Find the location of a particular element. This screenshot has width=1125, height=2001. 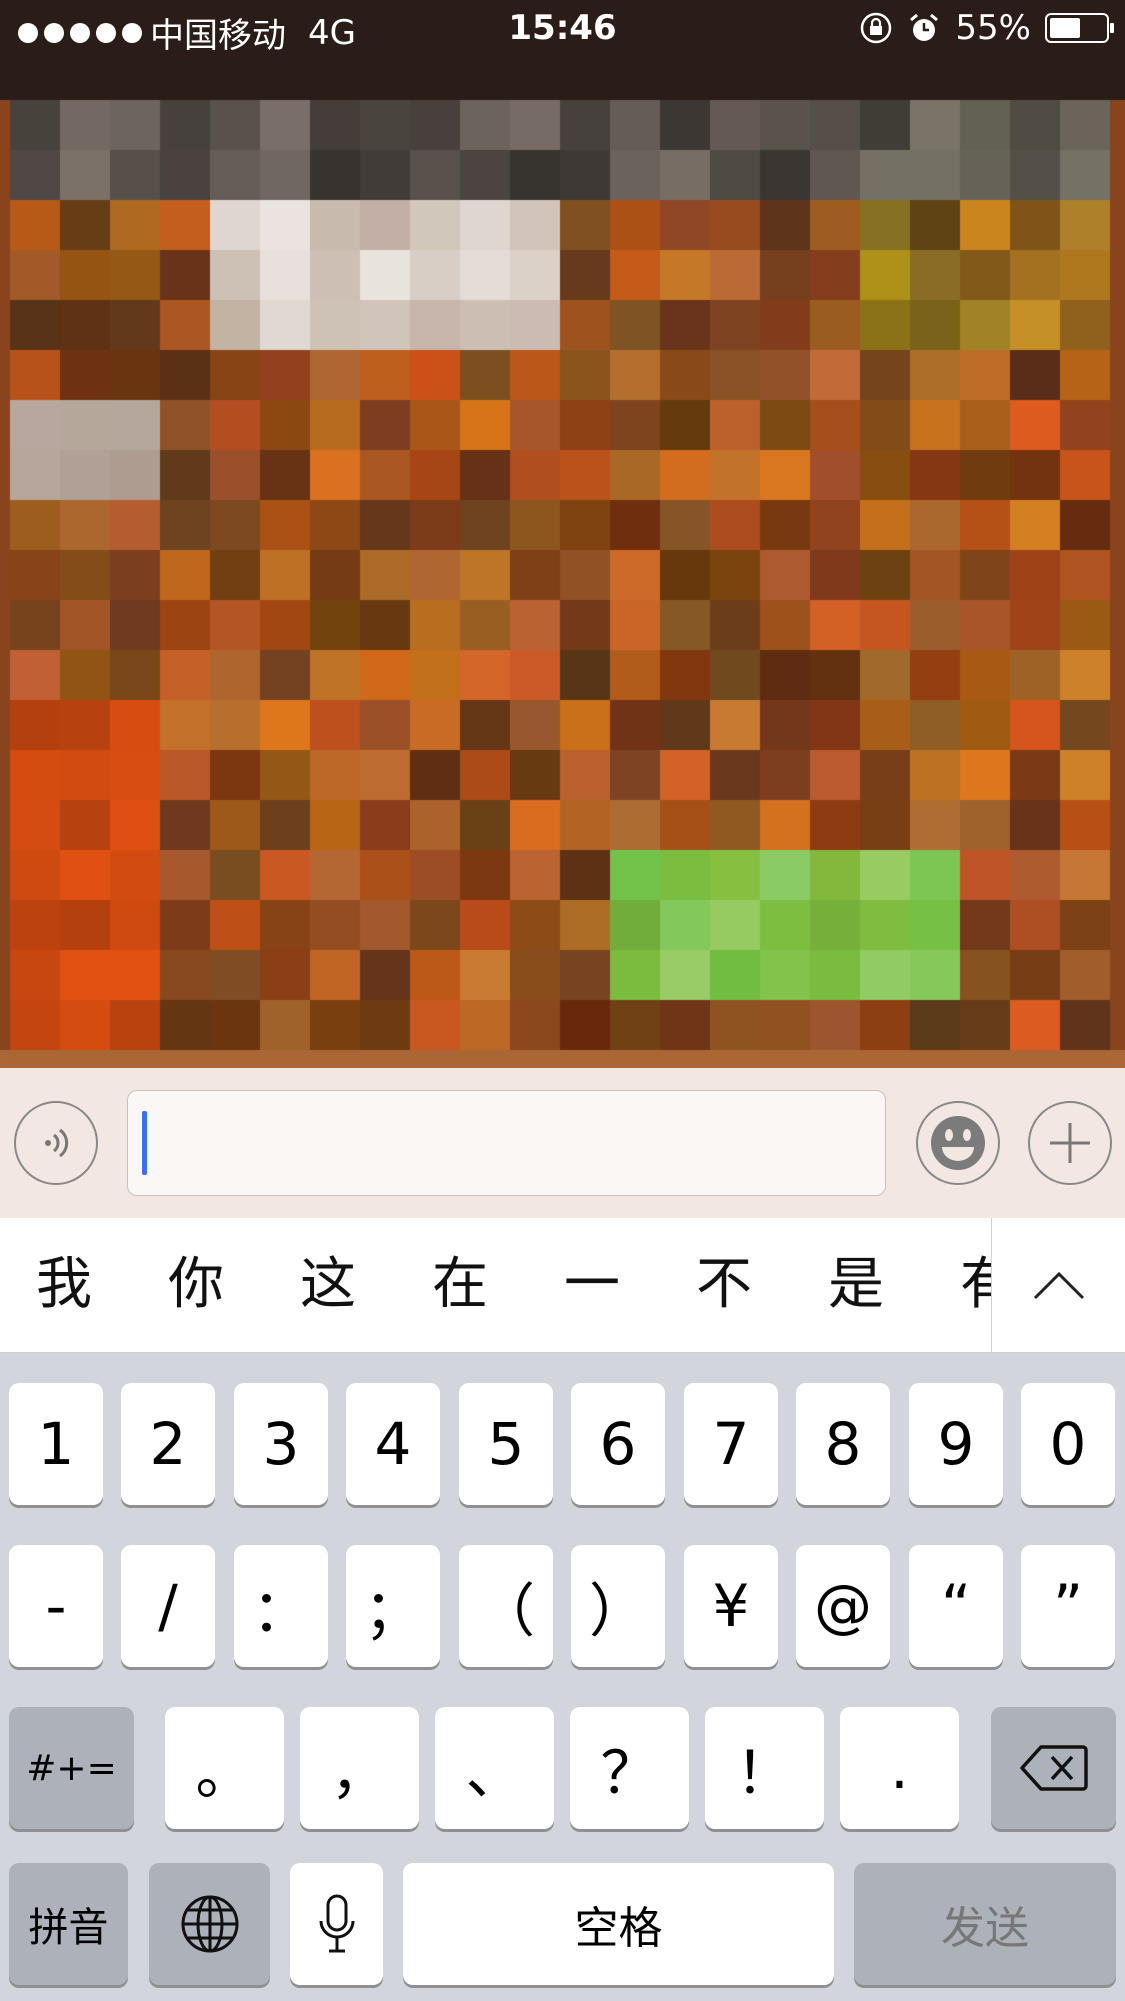

status-right: 55% is located at coordinates (986, 28).